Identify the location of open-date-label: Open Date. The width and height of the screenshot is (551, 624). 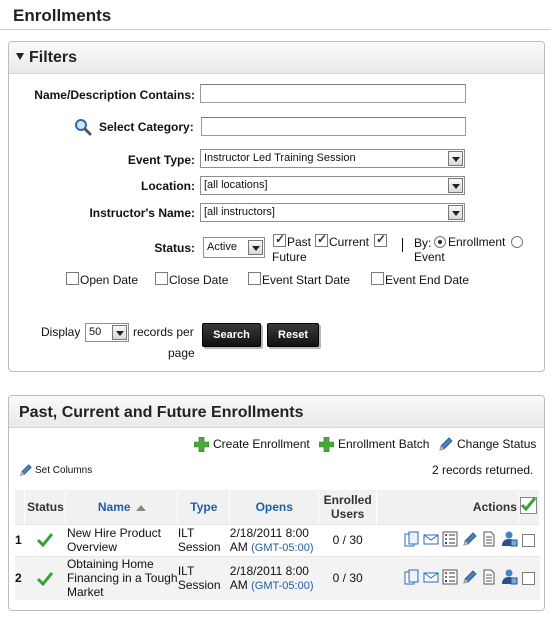
(109, 280).